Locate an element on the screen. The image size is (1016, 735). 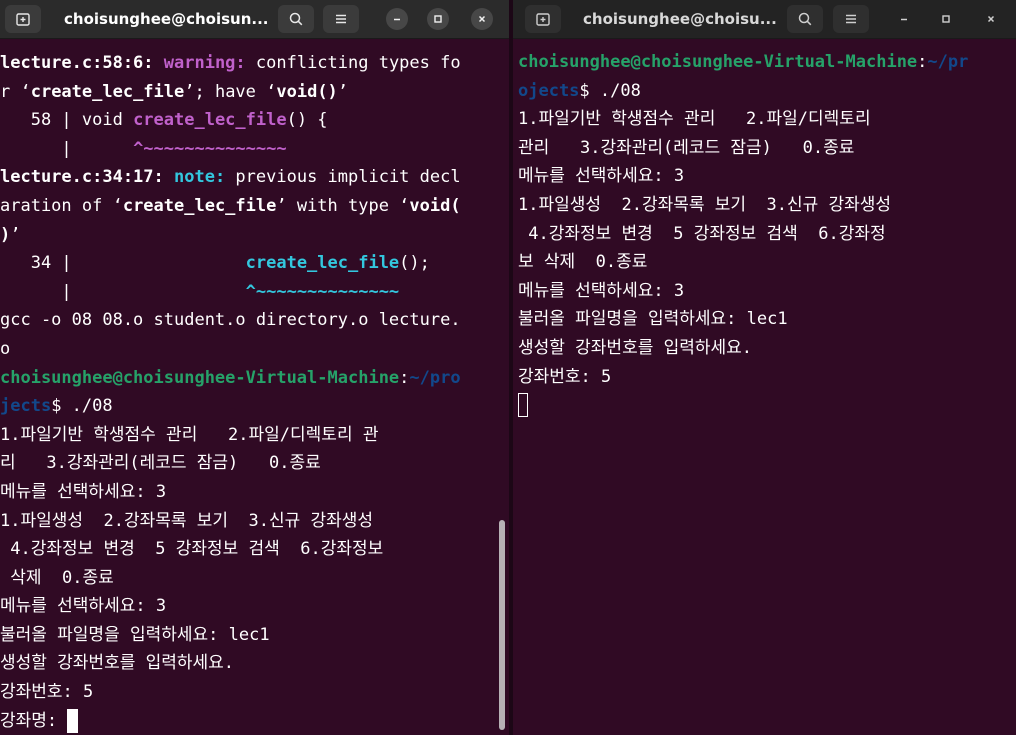
terminal-line: | ^~~~~~~~~~~~~~~ is located at coordinates (254, 149).